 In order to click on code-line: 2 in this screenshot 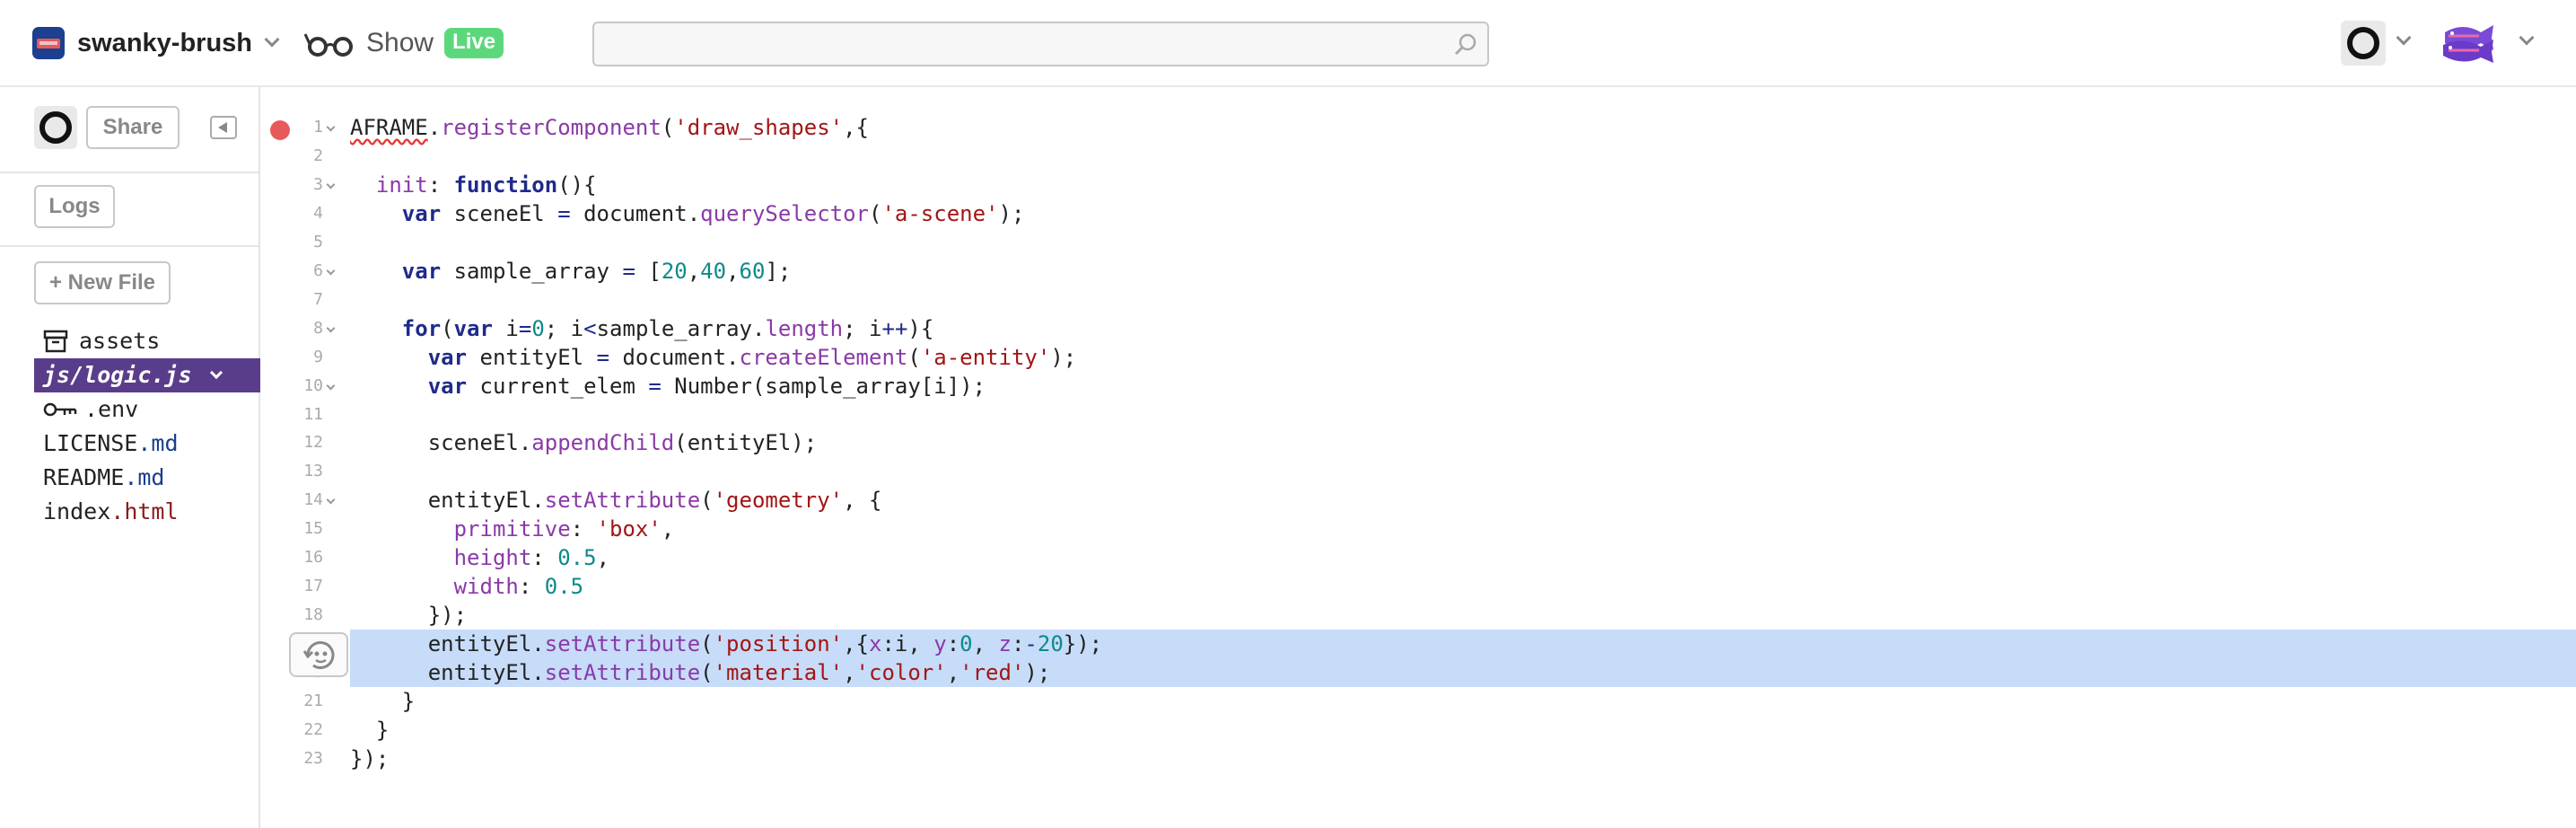, I will do `click(1419, 156)`.